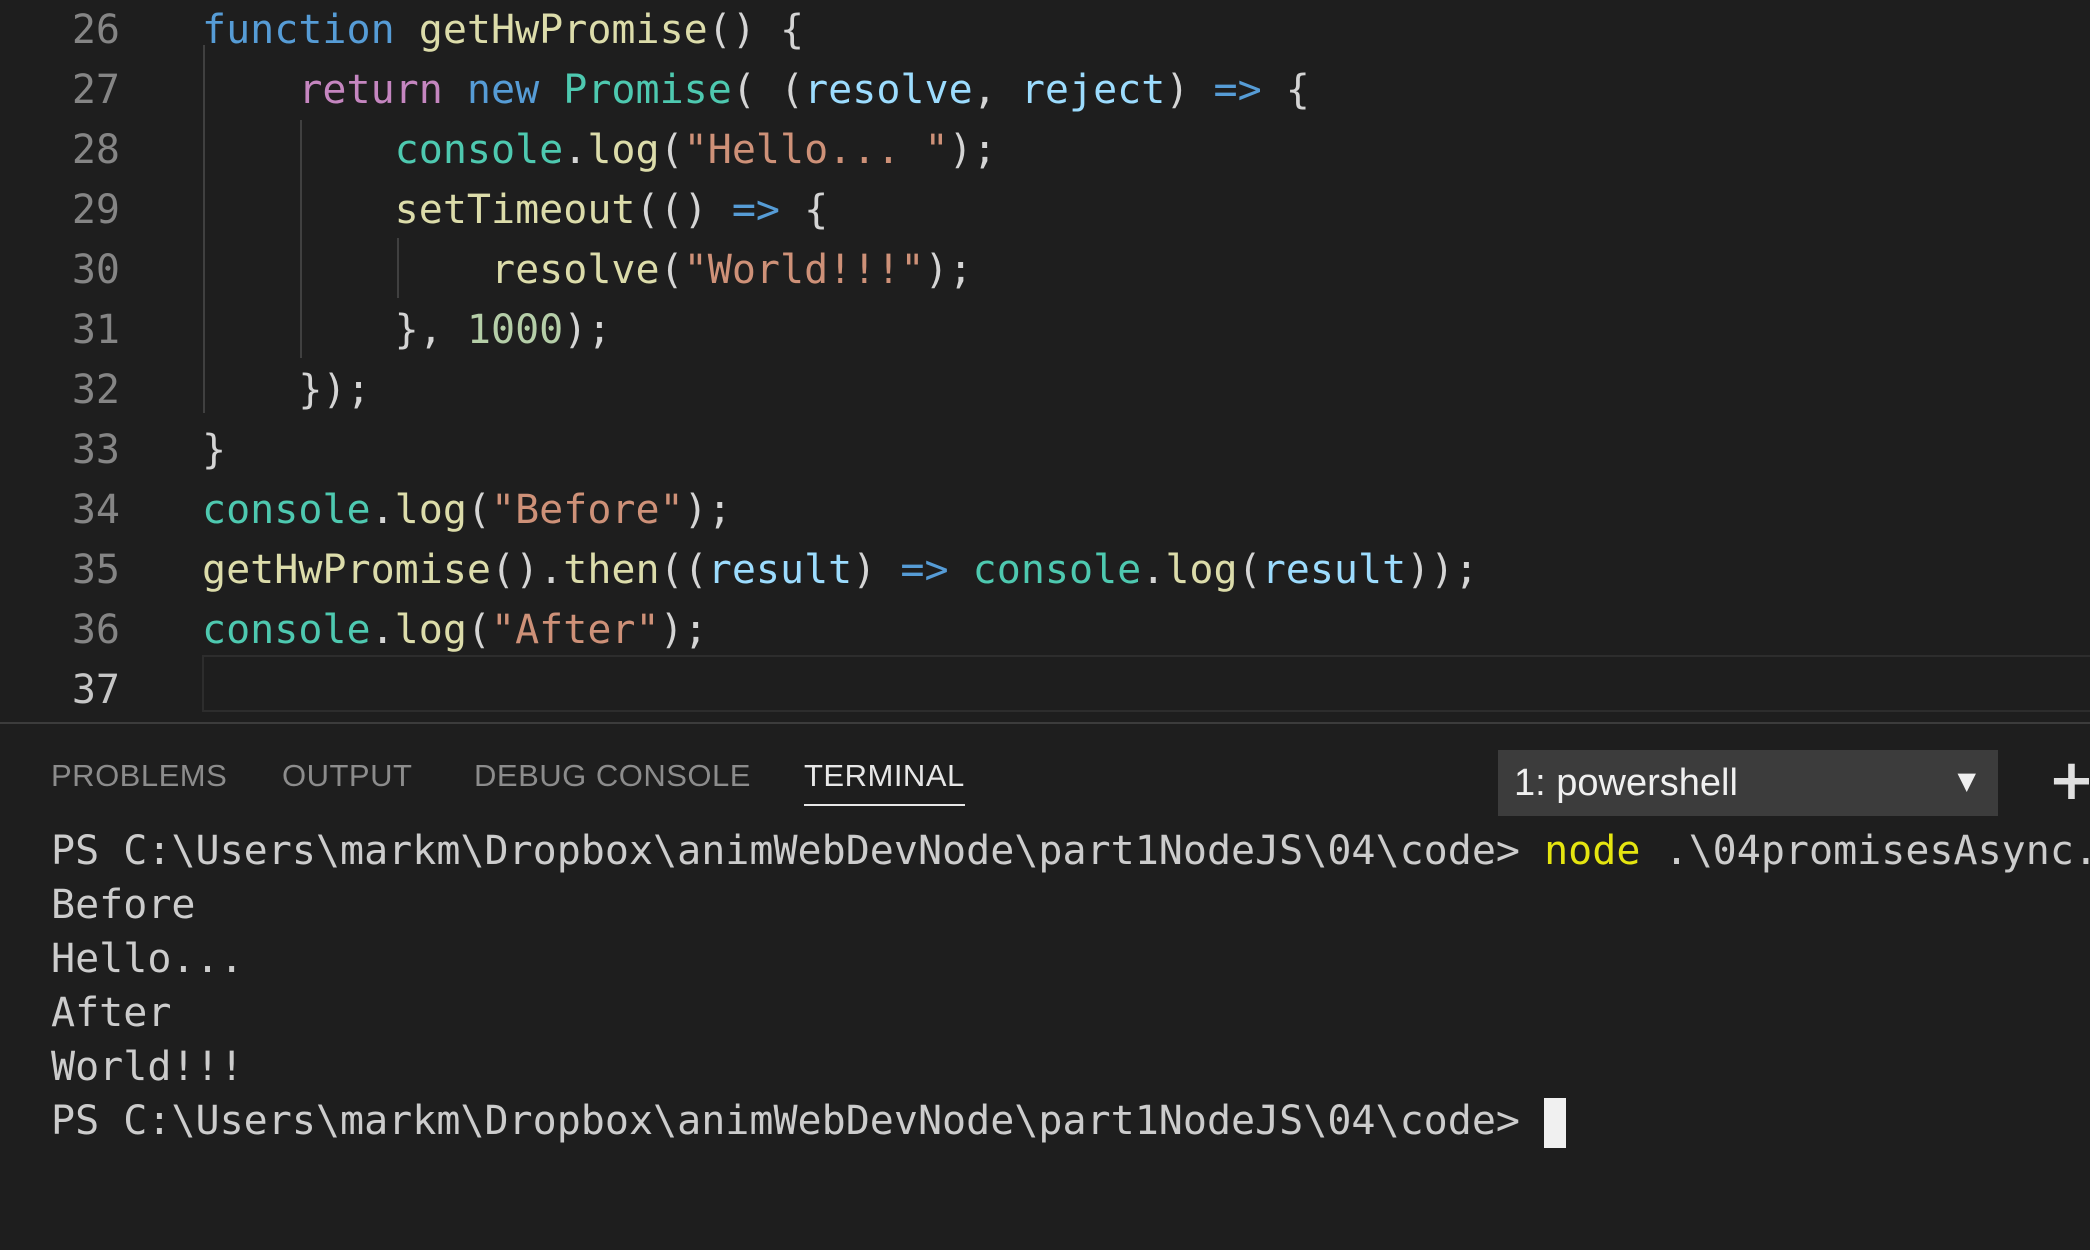 The height and width of the screenshot is (1250, 2090). I want to click on code-token: ));, so click(1442, 570).